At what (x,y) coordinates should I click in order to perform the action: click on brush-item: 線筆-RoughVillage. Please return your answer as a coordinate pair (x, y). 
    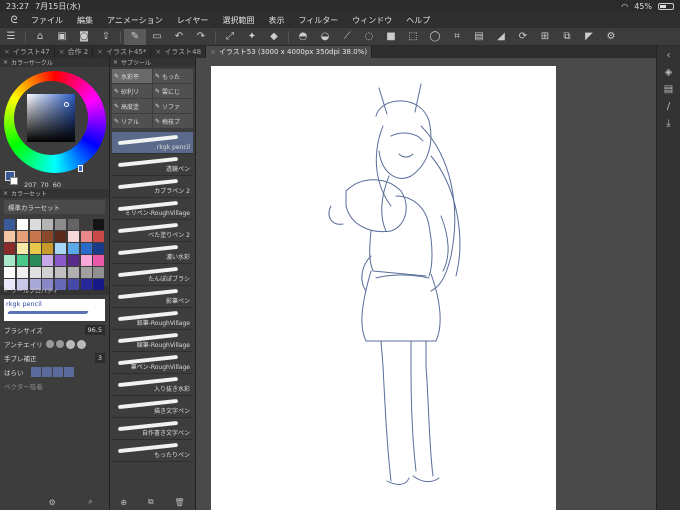
    Looking at the image, I should click on (152, 341).